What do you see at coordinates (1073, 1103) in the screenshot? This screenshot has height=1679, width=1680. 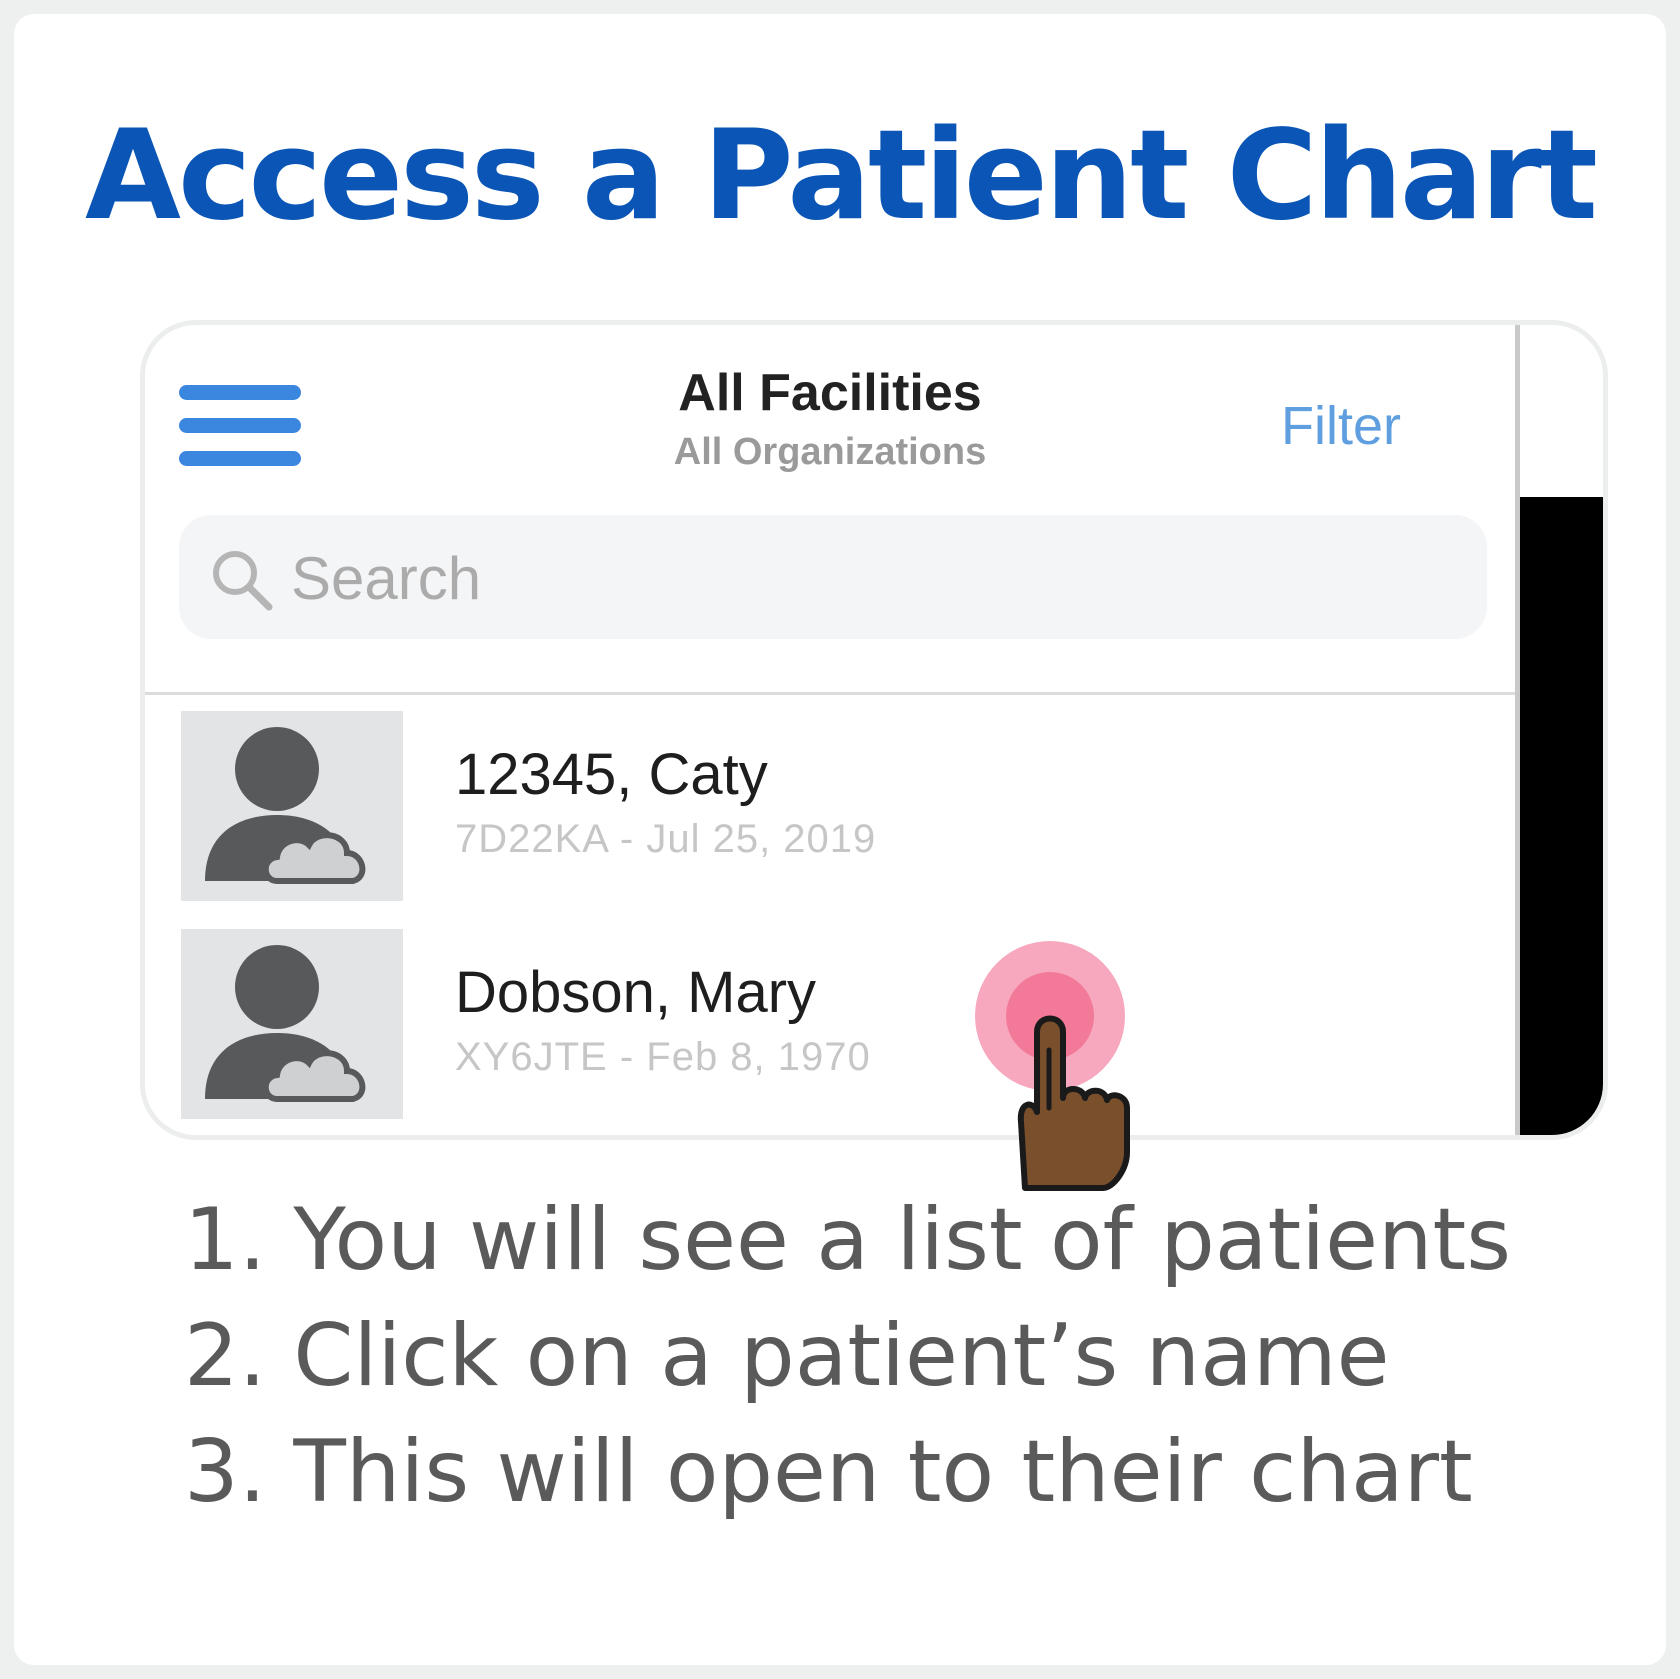 I see `pointing-hand-icon` at bounding box center [1073, 1103].